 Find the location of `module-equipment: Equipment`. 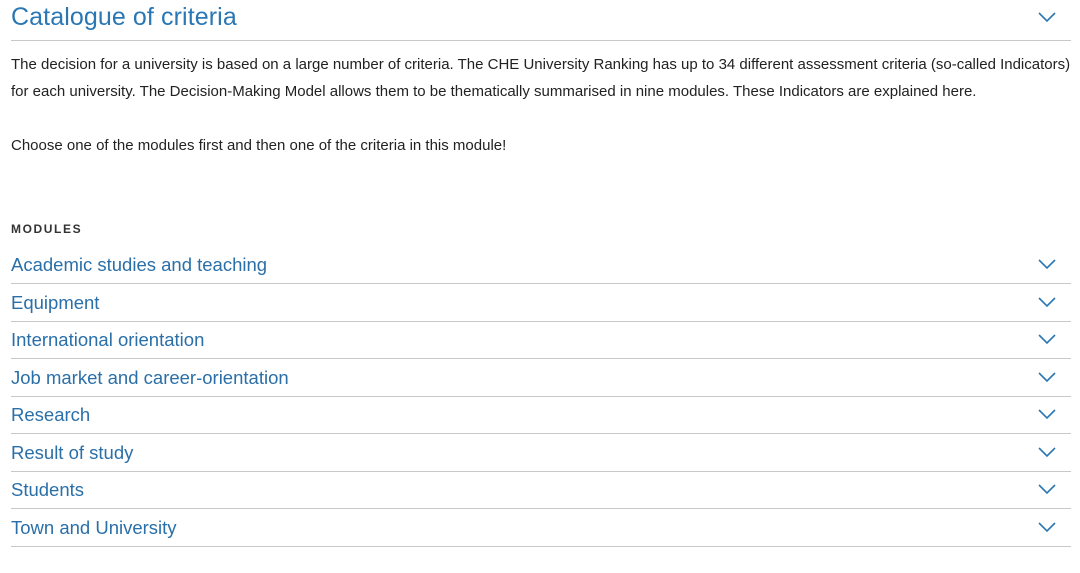

module-equipment: Equipment is located at coordinates (541, 303).